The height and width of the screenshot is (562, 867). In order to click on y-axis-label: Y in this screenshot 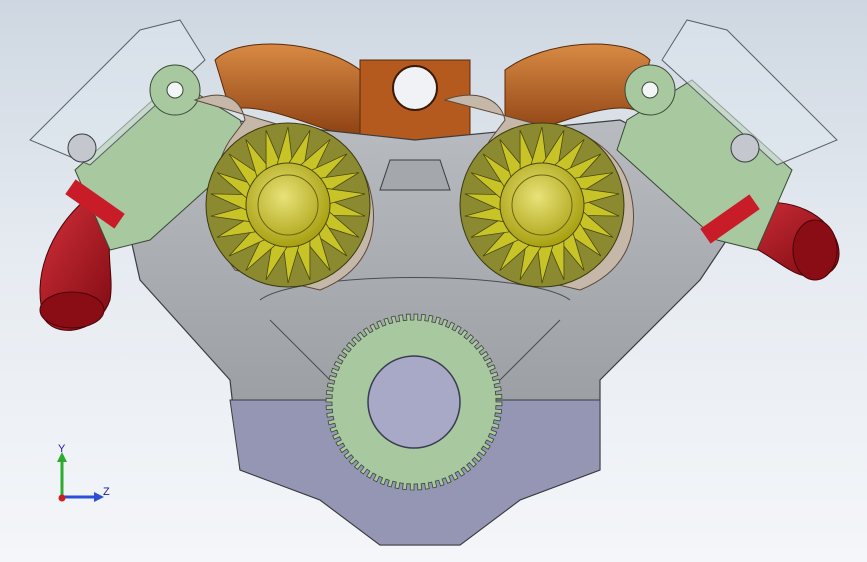, I will do `click(62, 449)`.